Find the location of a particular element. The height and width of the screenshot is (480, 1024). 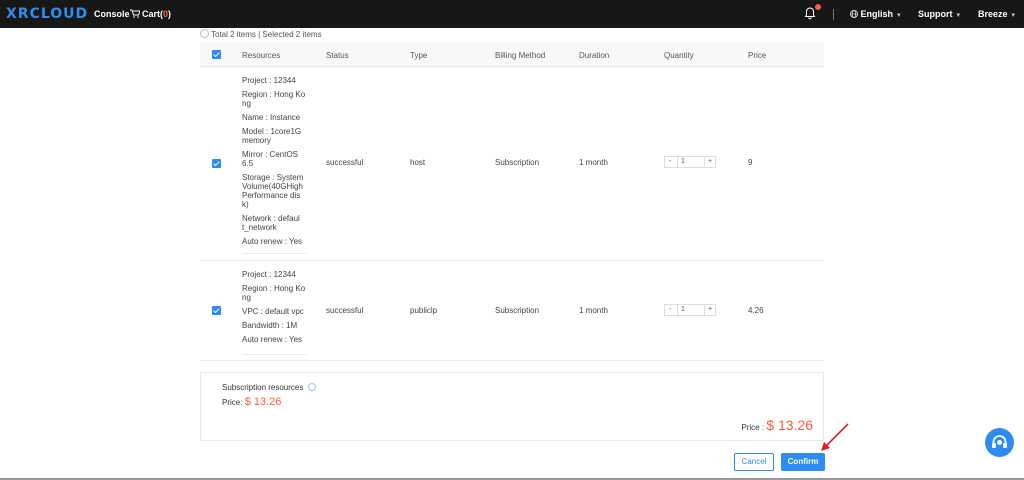

language-selector: English ▾ is located at coordinates (875, 14).